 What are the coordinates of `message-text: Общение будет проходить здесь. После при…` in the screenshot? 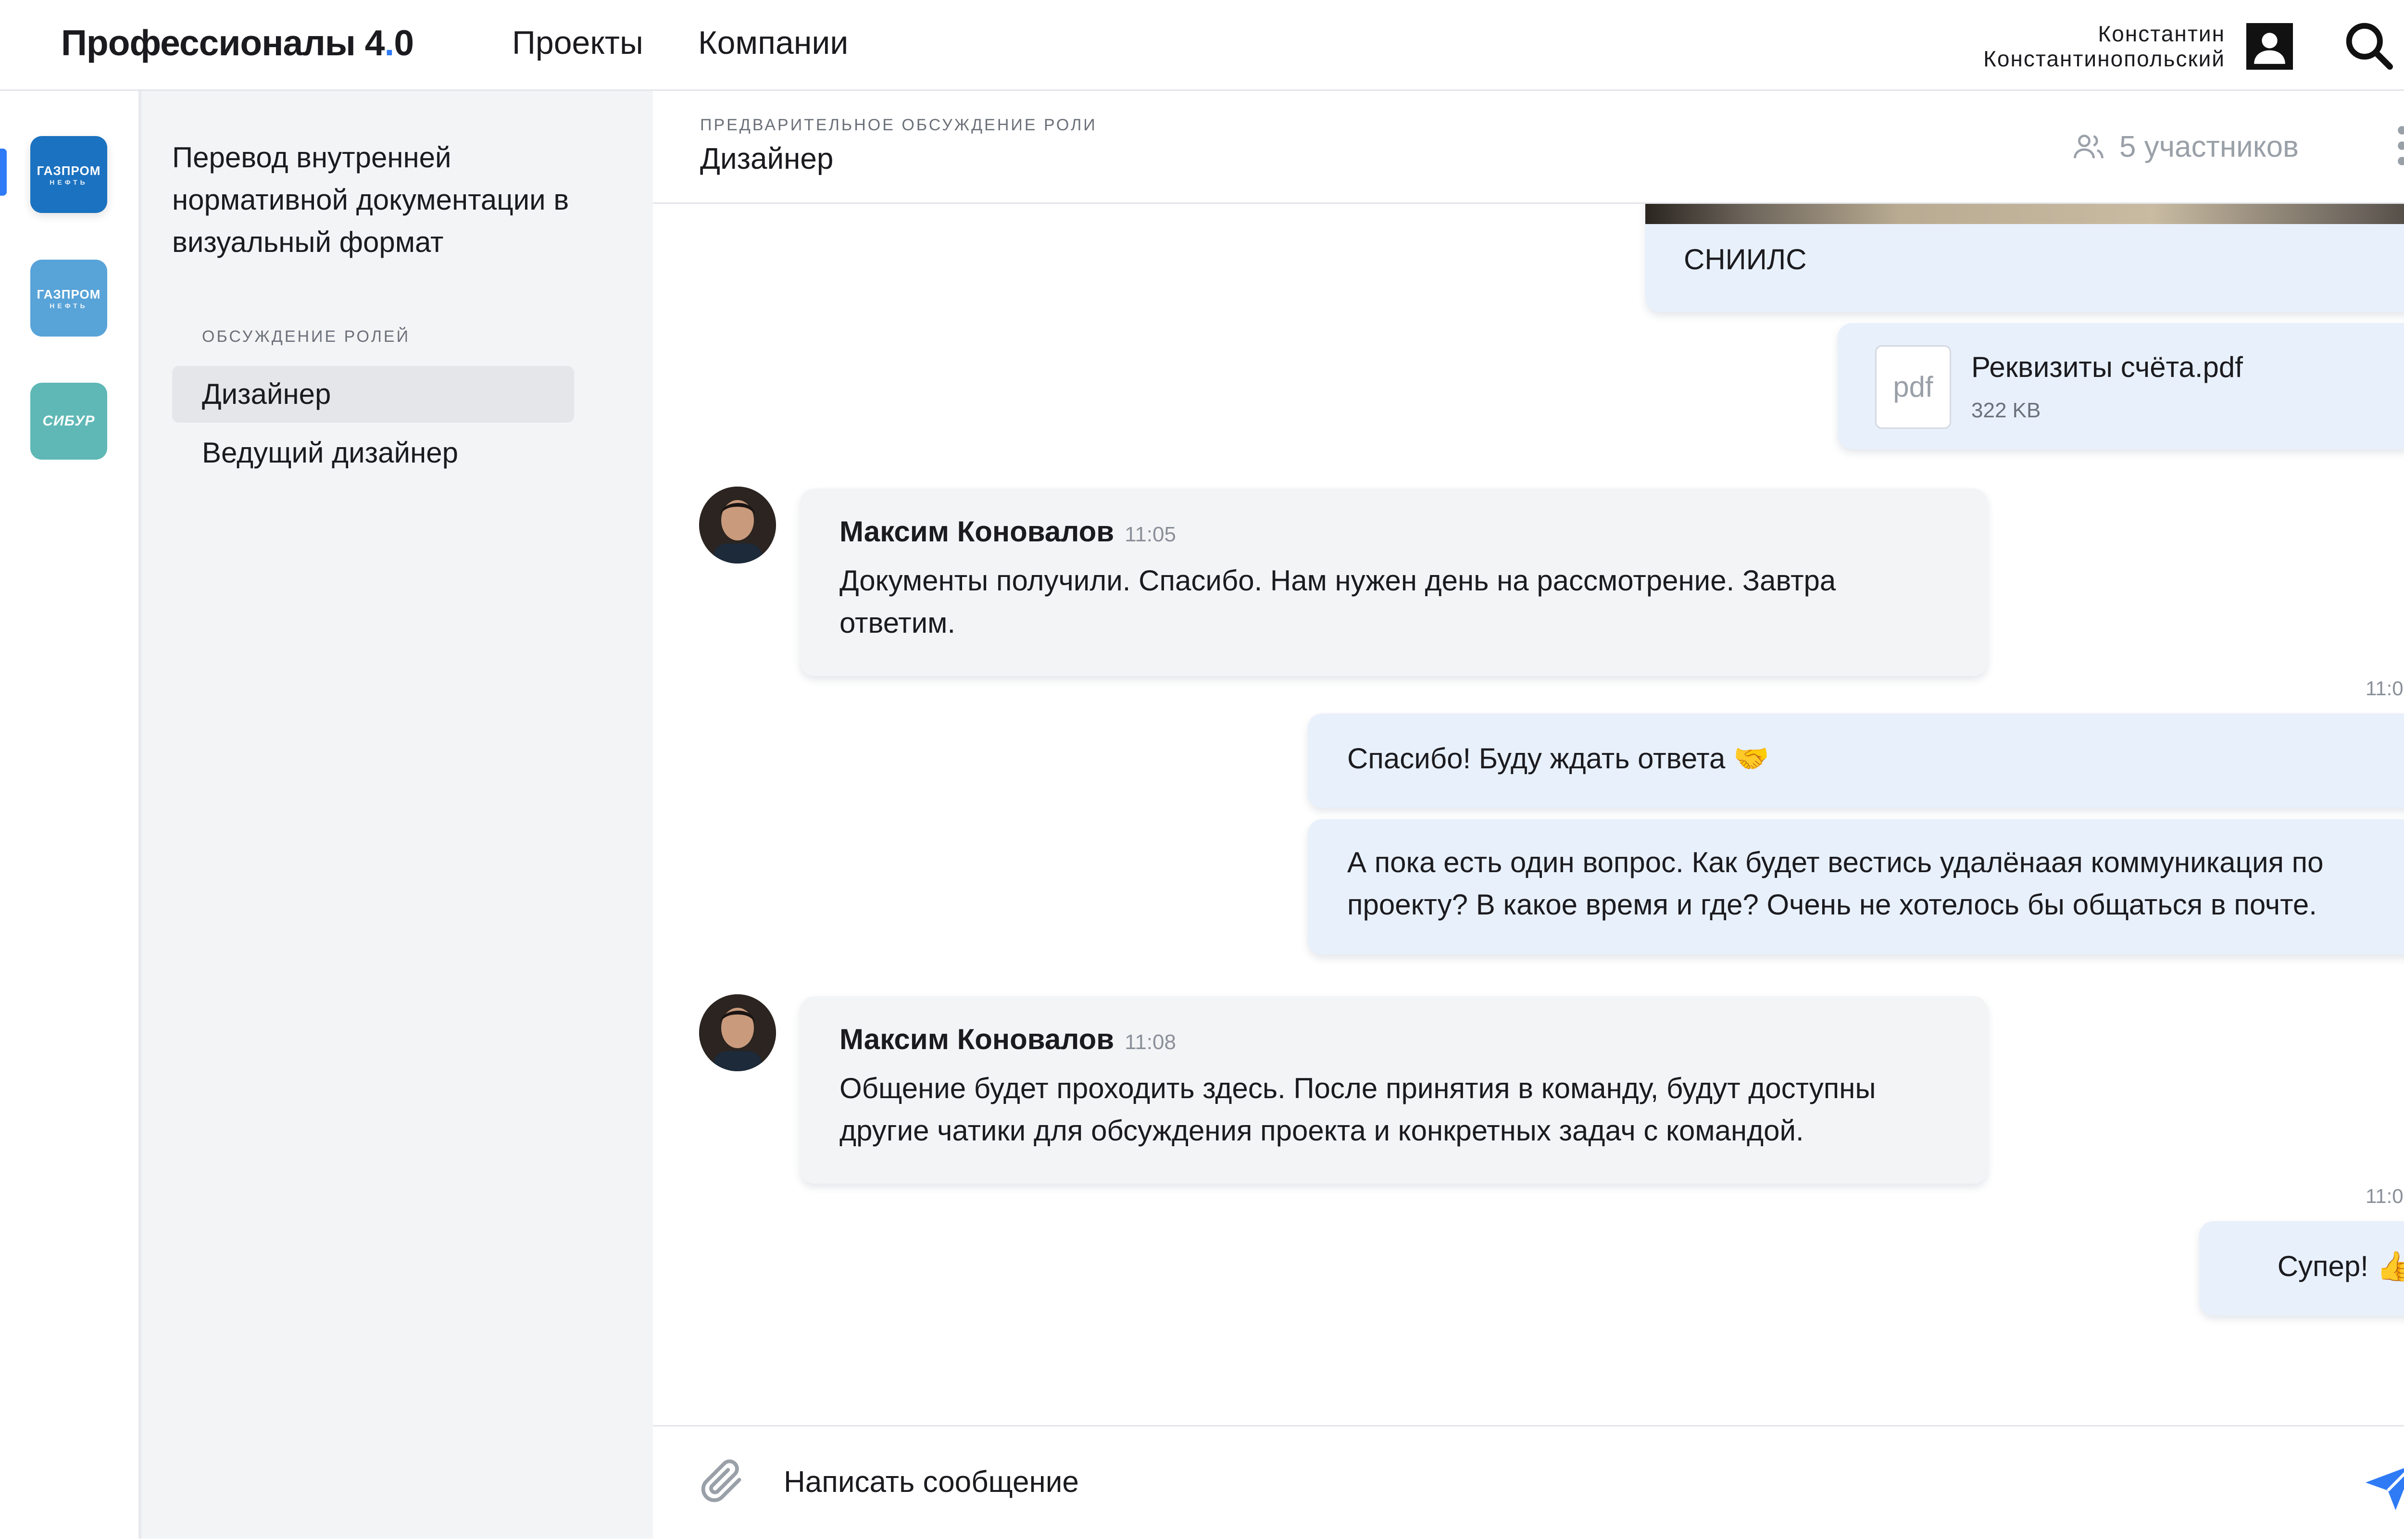 It's located at (1357, 1109).